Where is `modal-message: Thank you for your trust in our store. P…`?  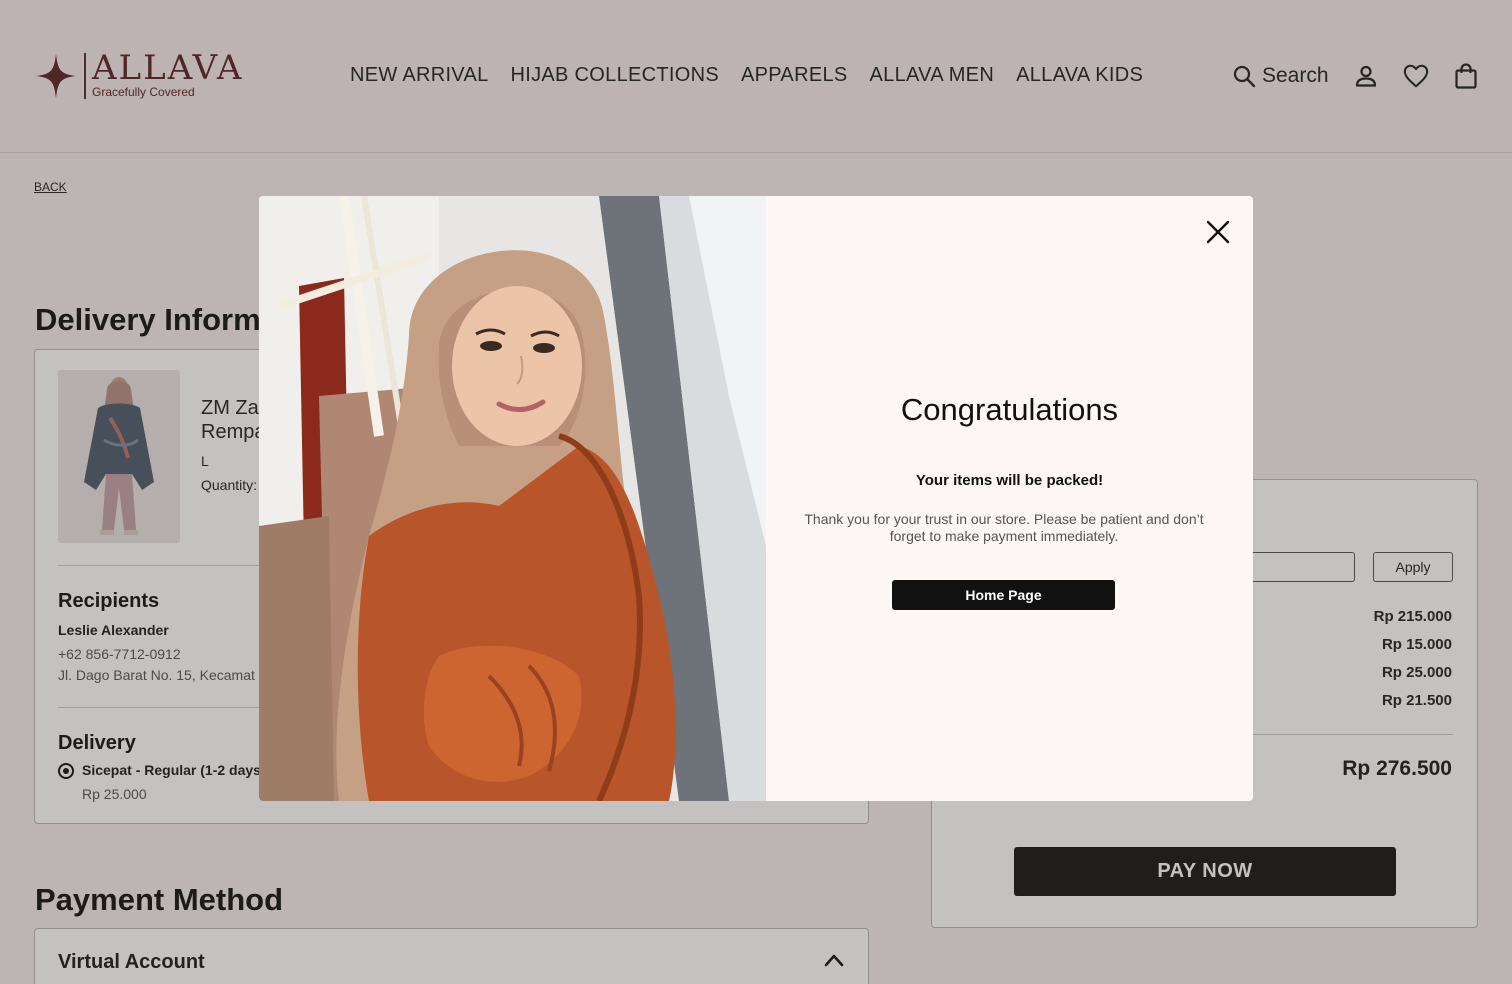
modal-message: Thank you for your trust in our store. P… is located at coordinates (1004, 527).